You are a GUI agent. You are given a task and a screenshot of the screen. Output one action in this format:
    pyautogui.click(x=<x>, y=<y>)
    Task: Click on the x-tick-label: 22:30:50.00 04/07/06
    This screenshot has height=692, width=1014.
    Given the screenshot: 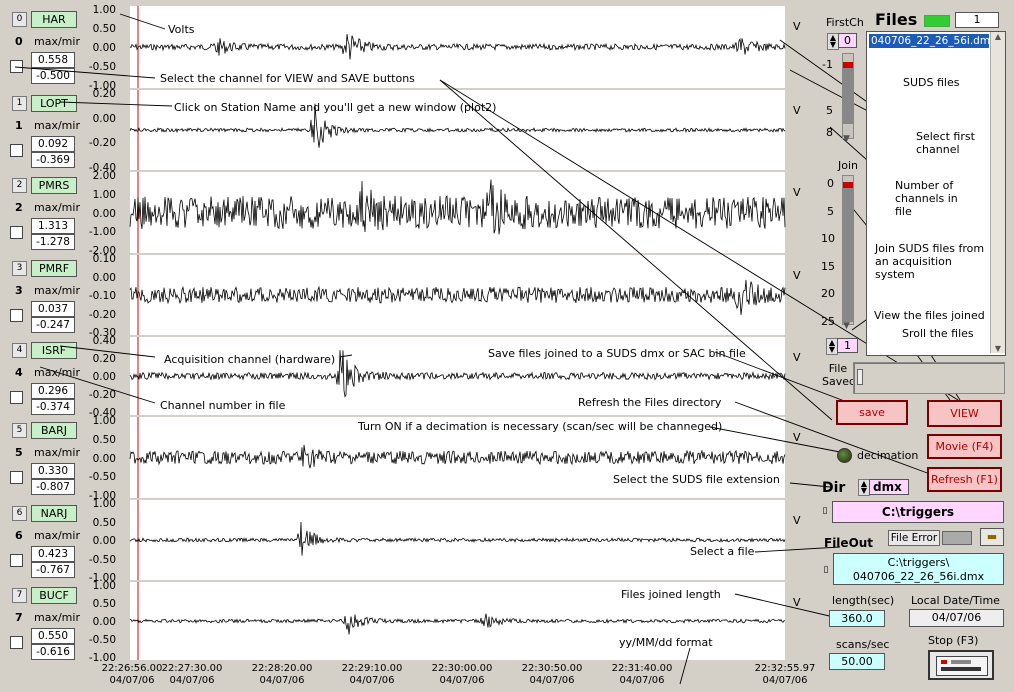 What is the action you would take?
    pyautogui.click(x=552, y=675)
    